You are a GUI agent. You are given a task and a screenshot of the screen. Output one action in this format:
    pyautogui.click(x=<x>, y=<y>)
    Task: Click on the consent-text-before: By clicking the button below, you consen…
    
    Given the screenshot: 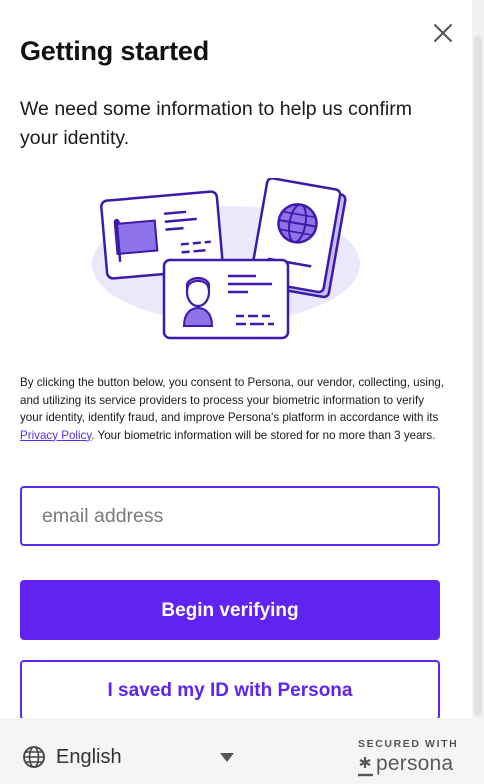 What is the action you would take?
    pyautogui.click(x=232, y=400)
    